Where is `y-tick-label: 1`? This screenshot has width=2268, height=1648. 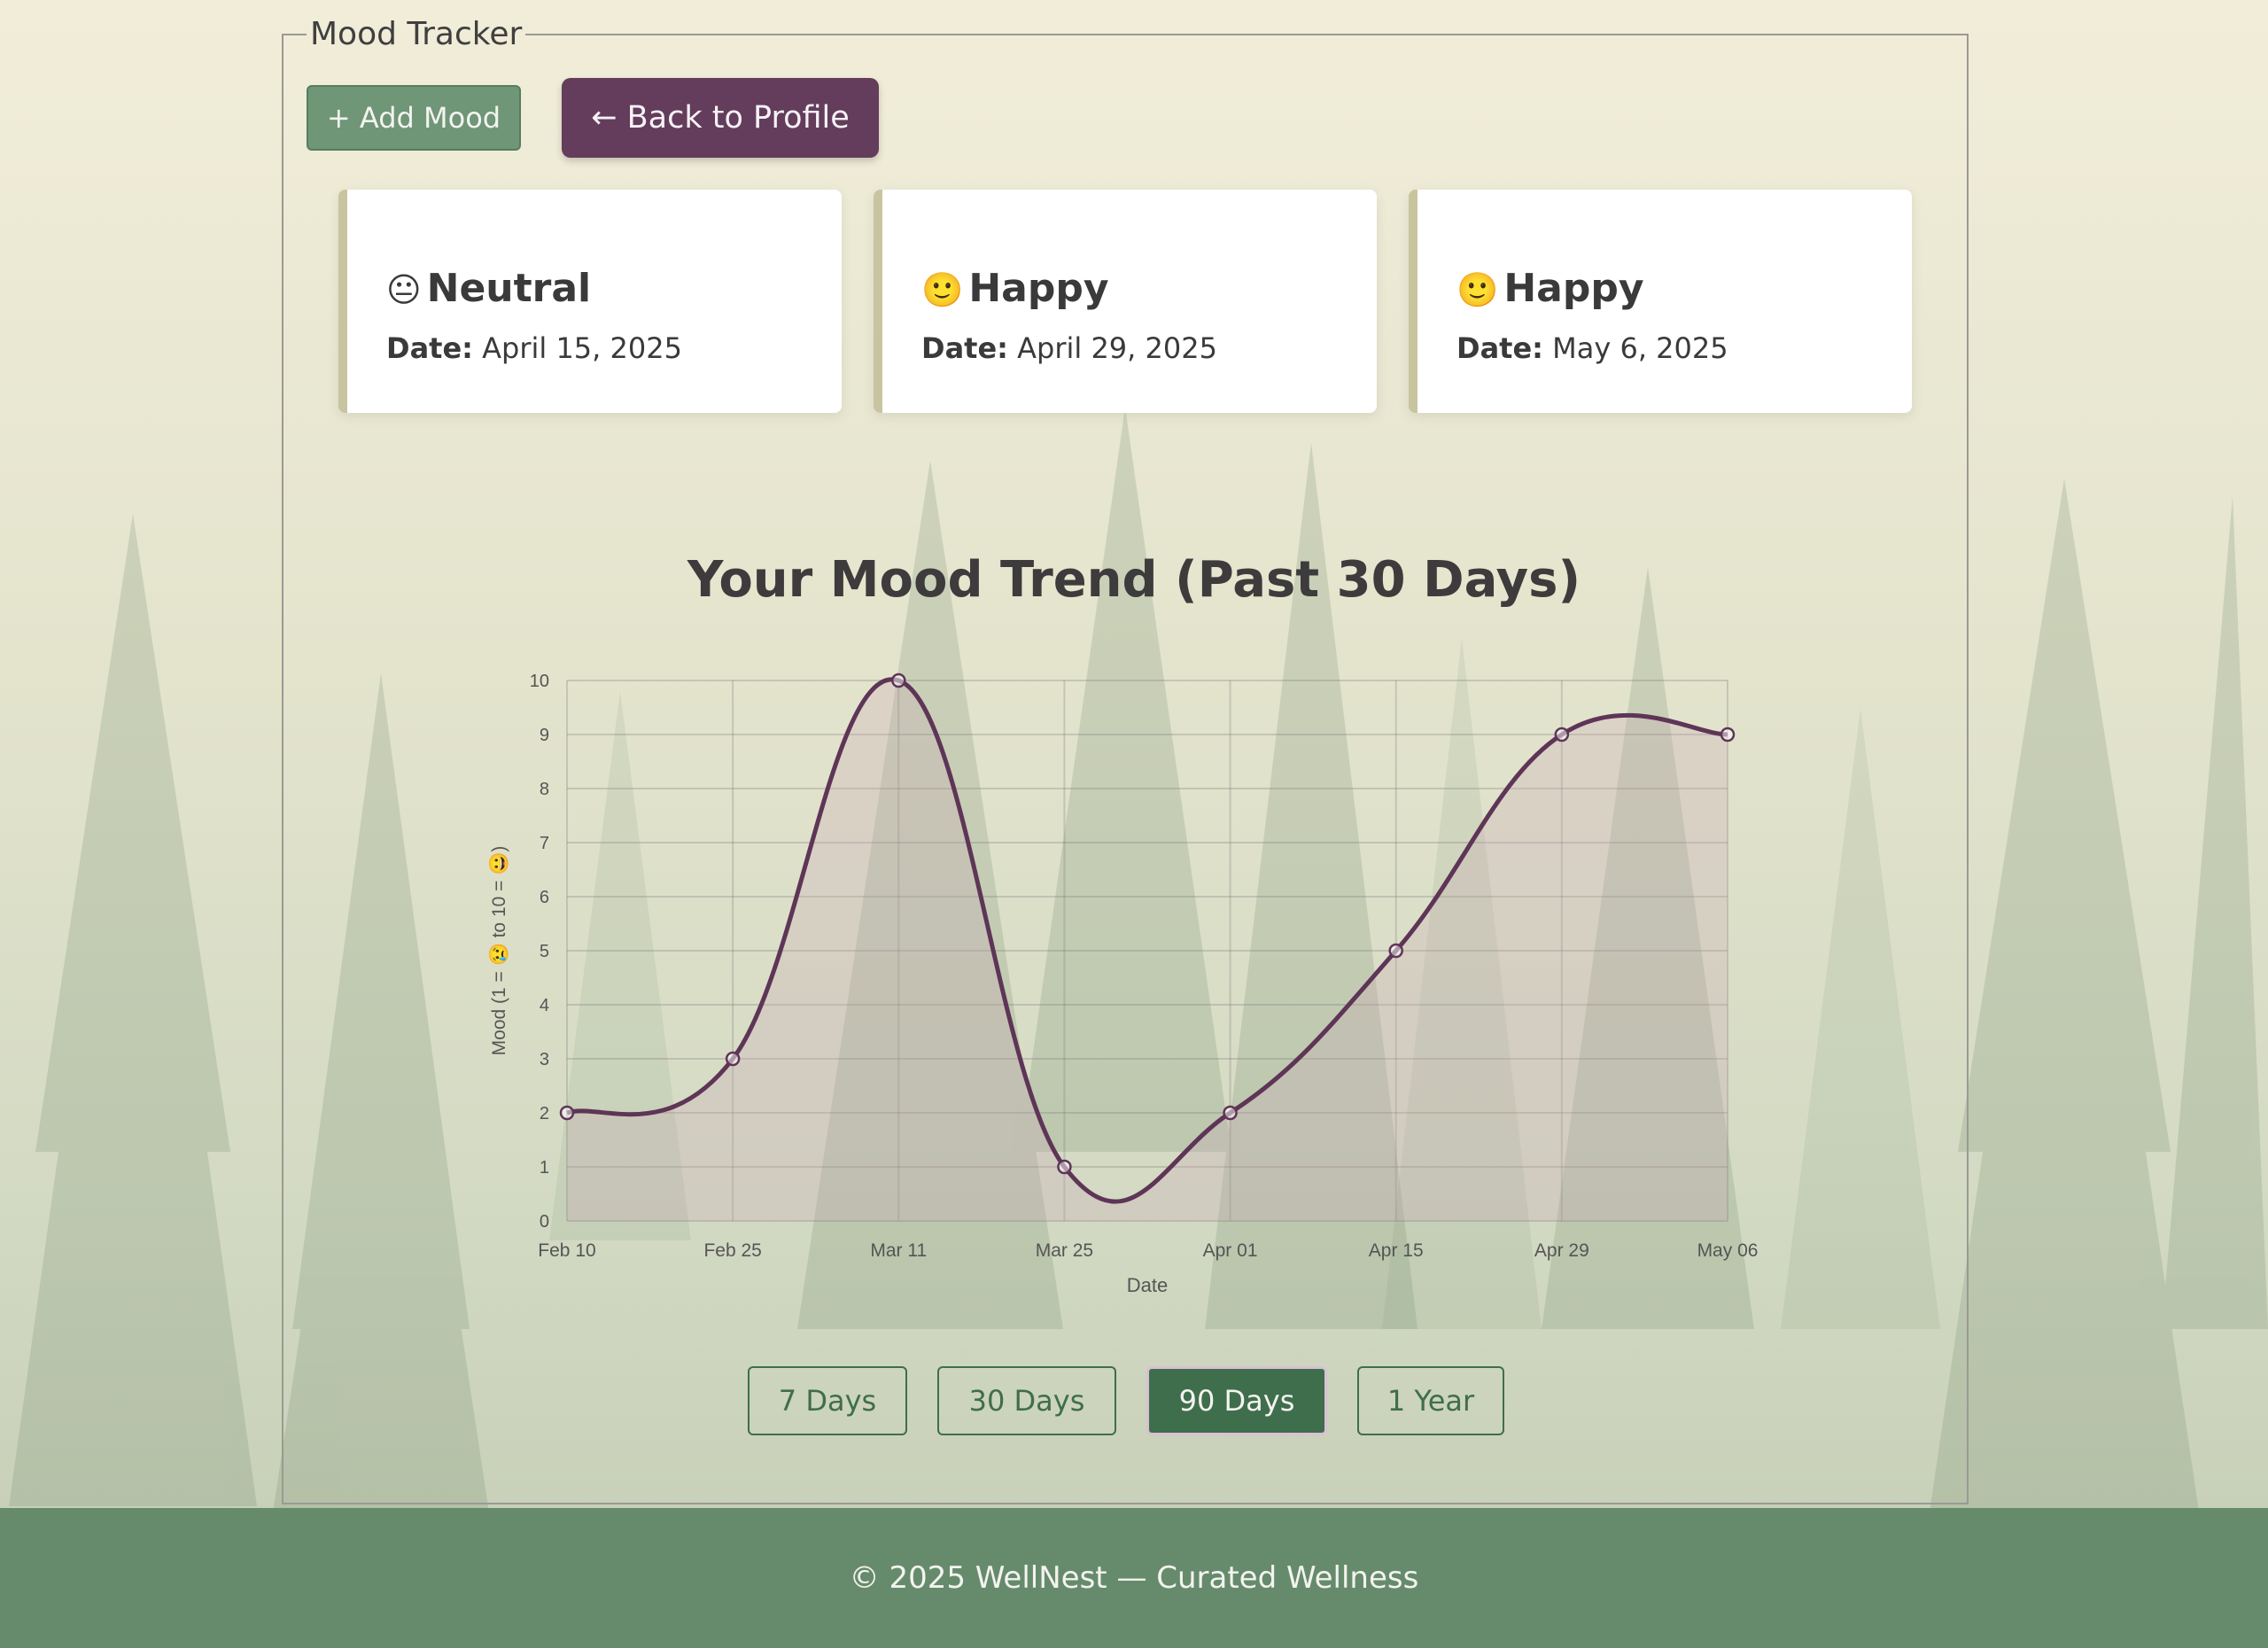
y-tick-label: 1 is located at coordinates (544, 1168).